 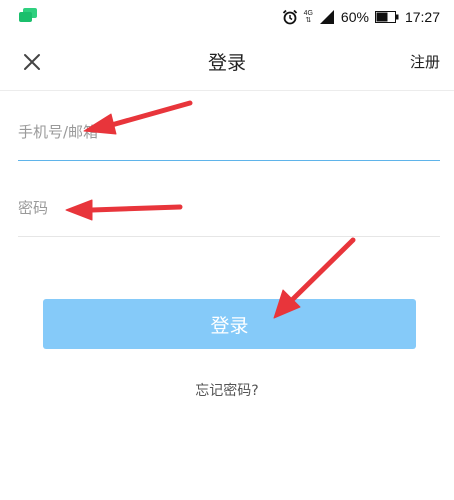 What do you see at coordinates (308, 17) in the screenshot?
I see `network-indicator: 4G ⇅` at bounding box center [308, 17].